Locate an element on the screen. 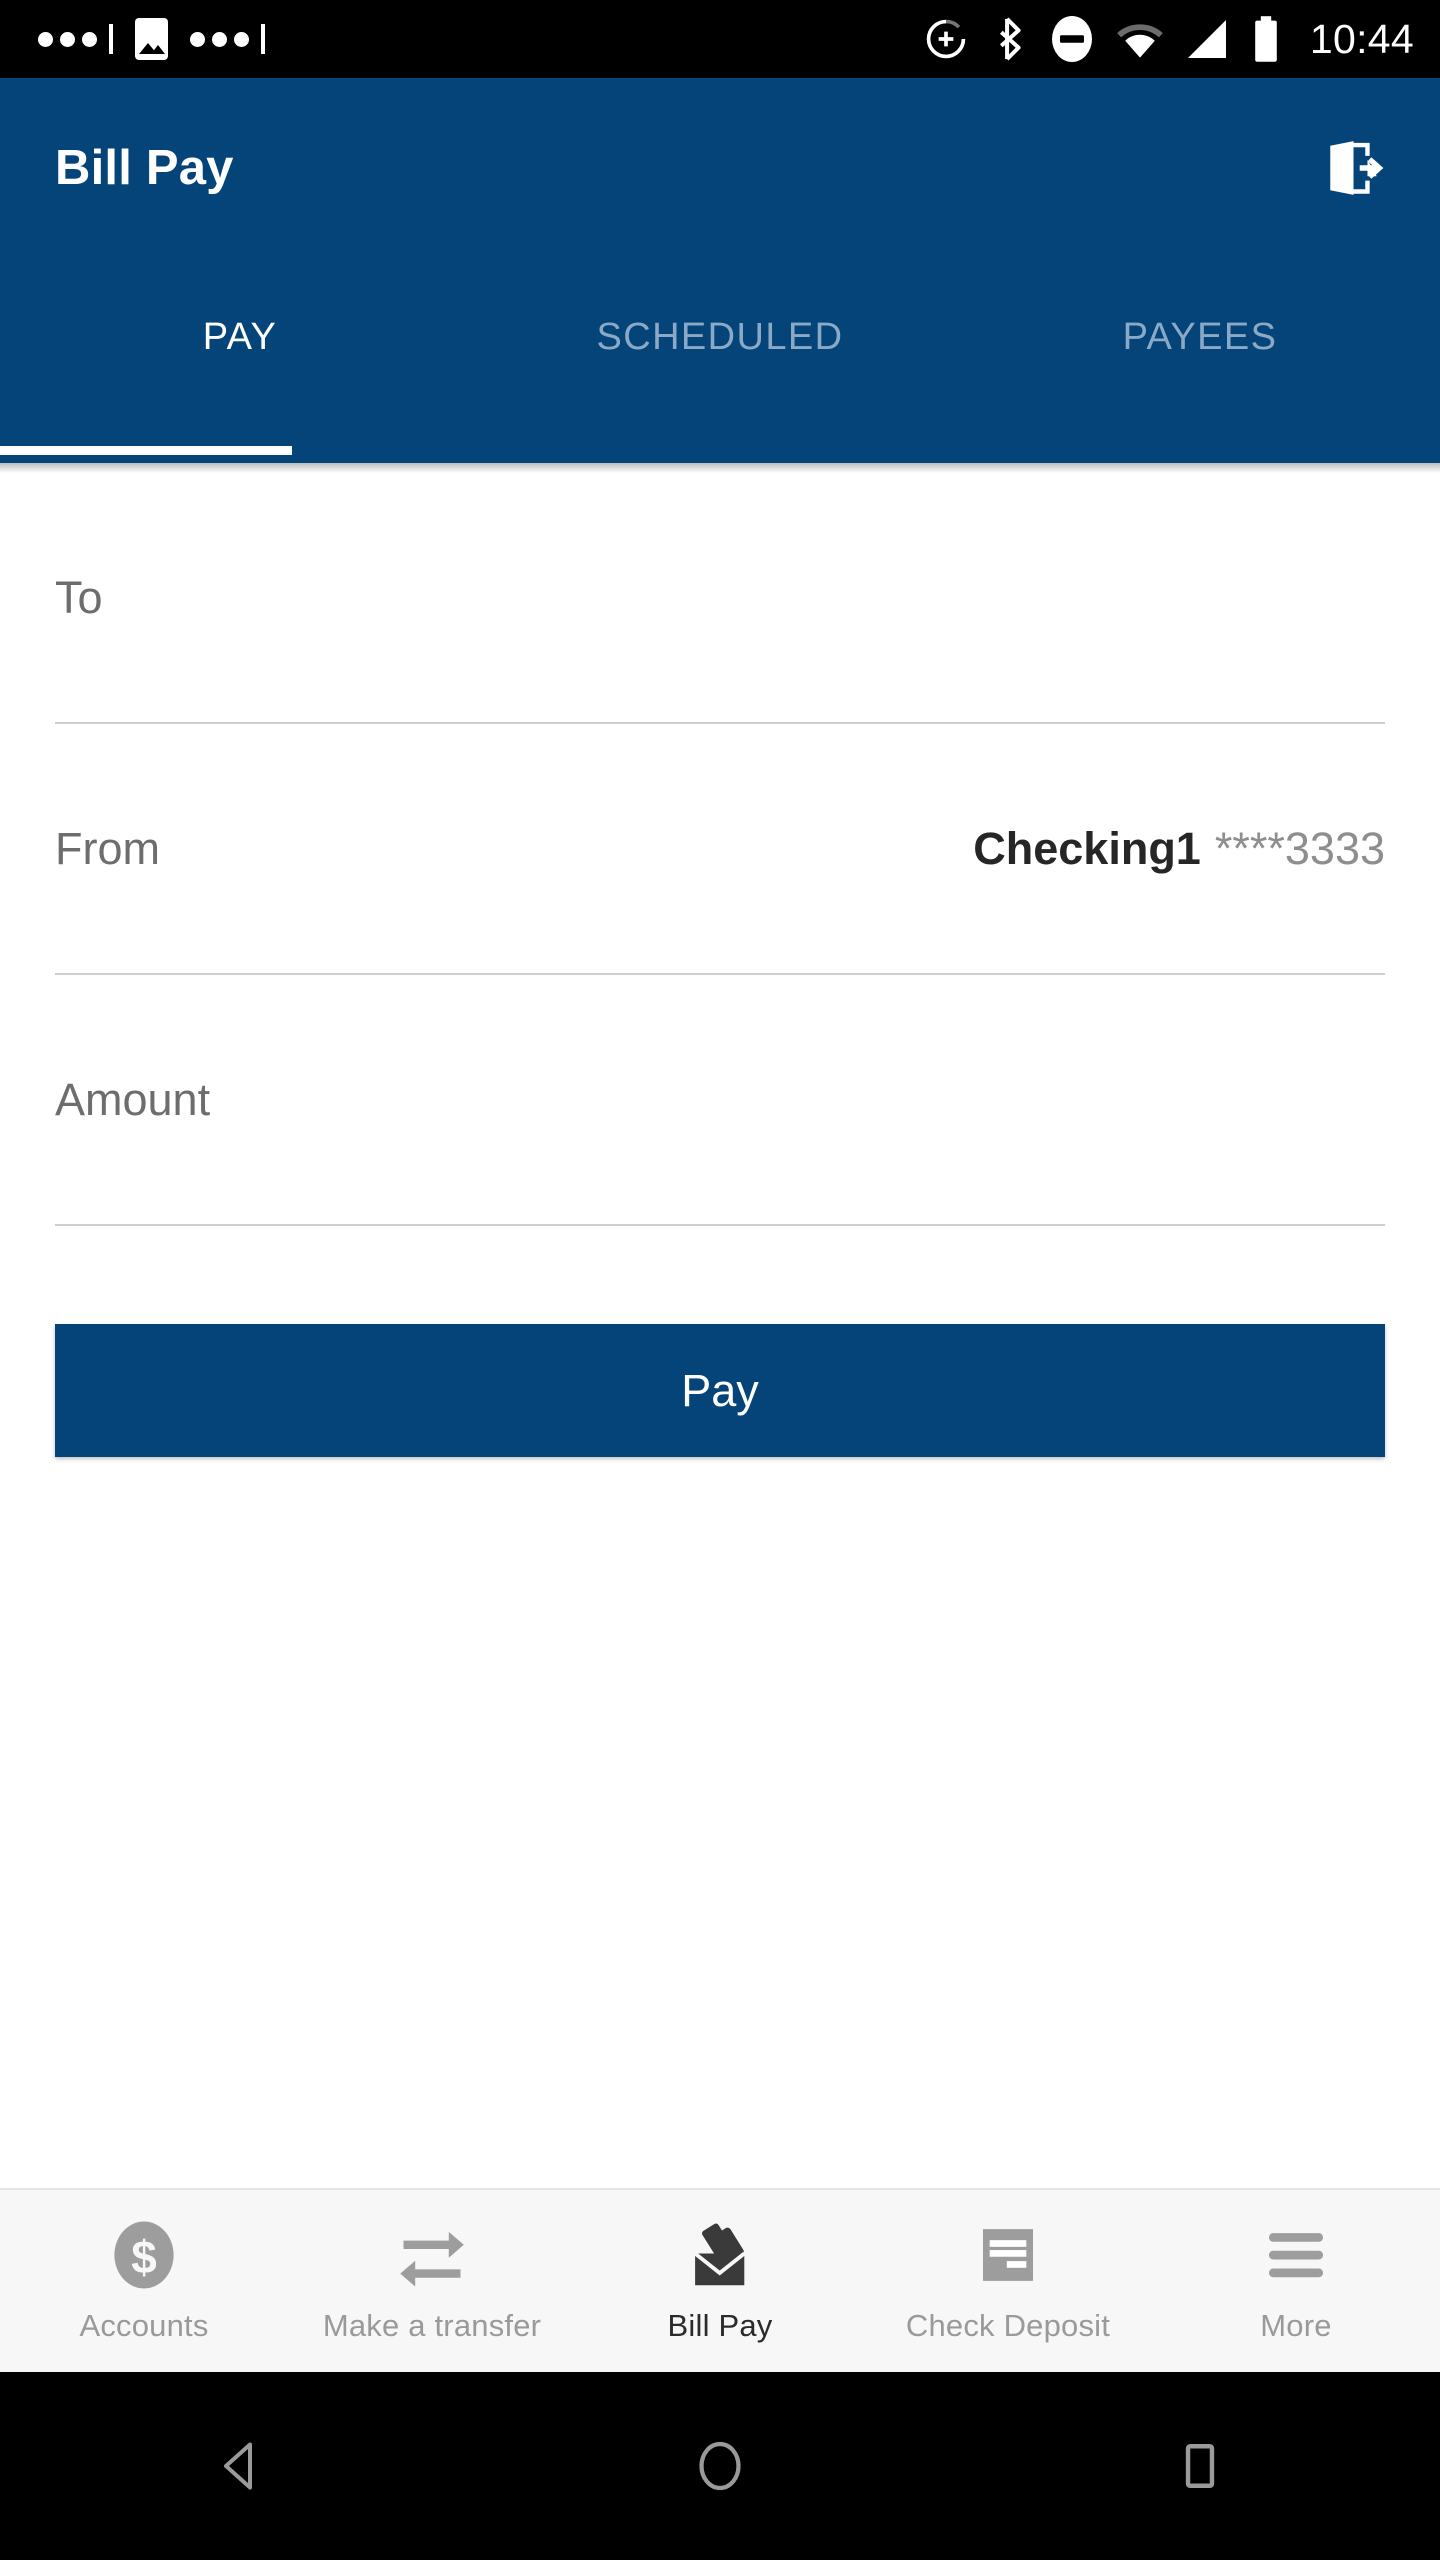  field-from: From Checking1 ****3333 is located at coordinates (720, 849).